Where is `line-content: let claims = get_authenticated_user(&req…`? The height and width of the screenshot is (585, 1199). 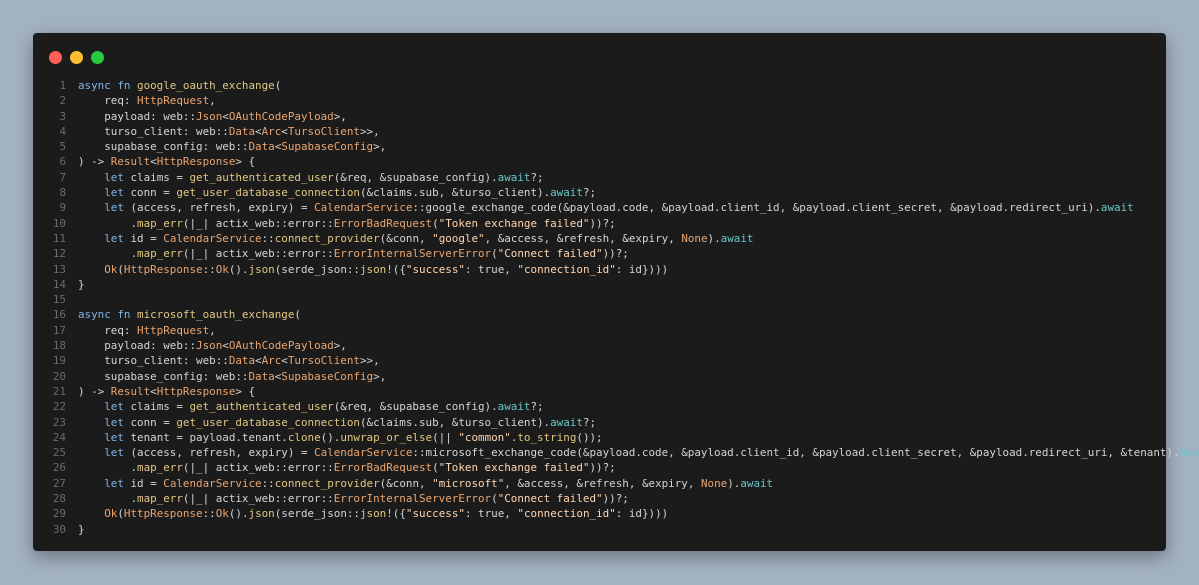 line-content: let claims = get_authenticated_user(&req… is located at coordinates (304, 177).